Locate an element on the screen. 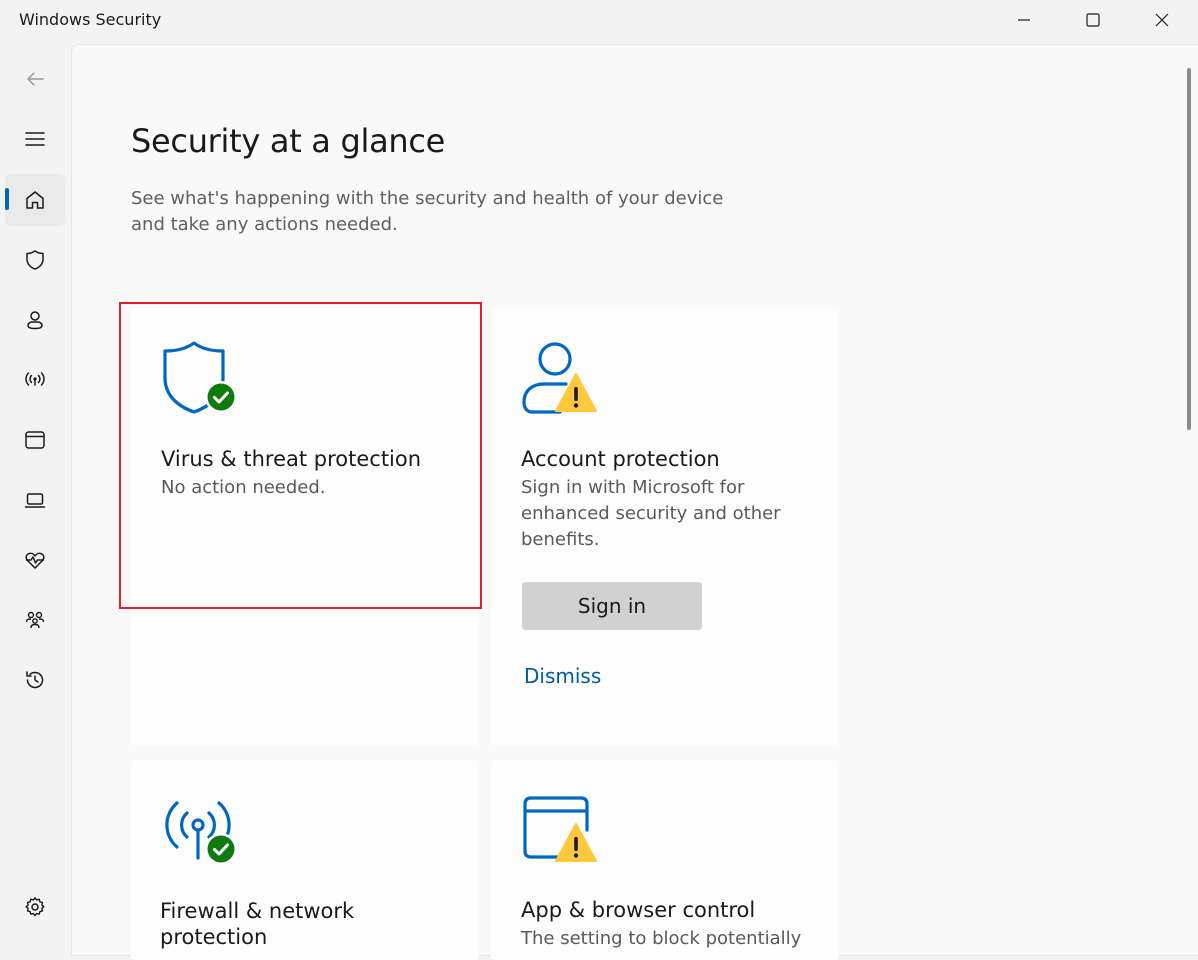  highlight-box is located at coordinates (300, 455).